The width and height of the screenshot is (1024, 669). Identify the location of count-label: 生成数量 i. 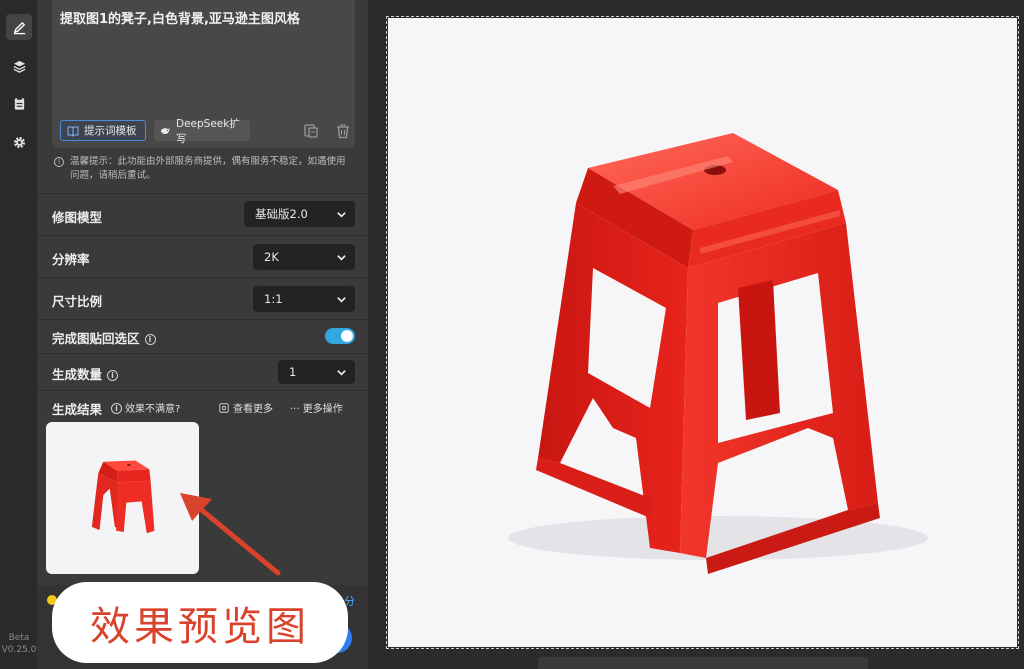
(85, 373).